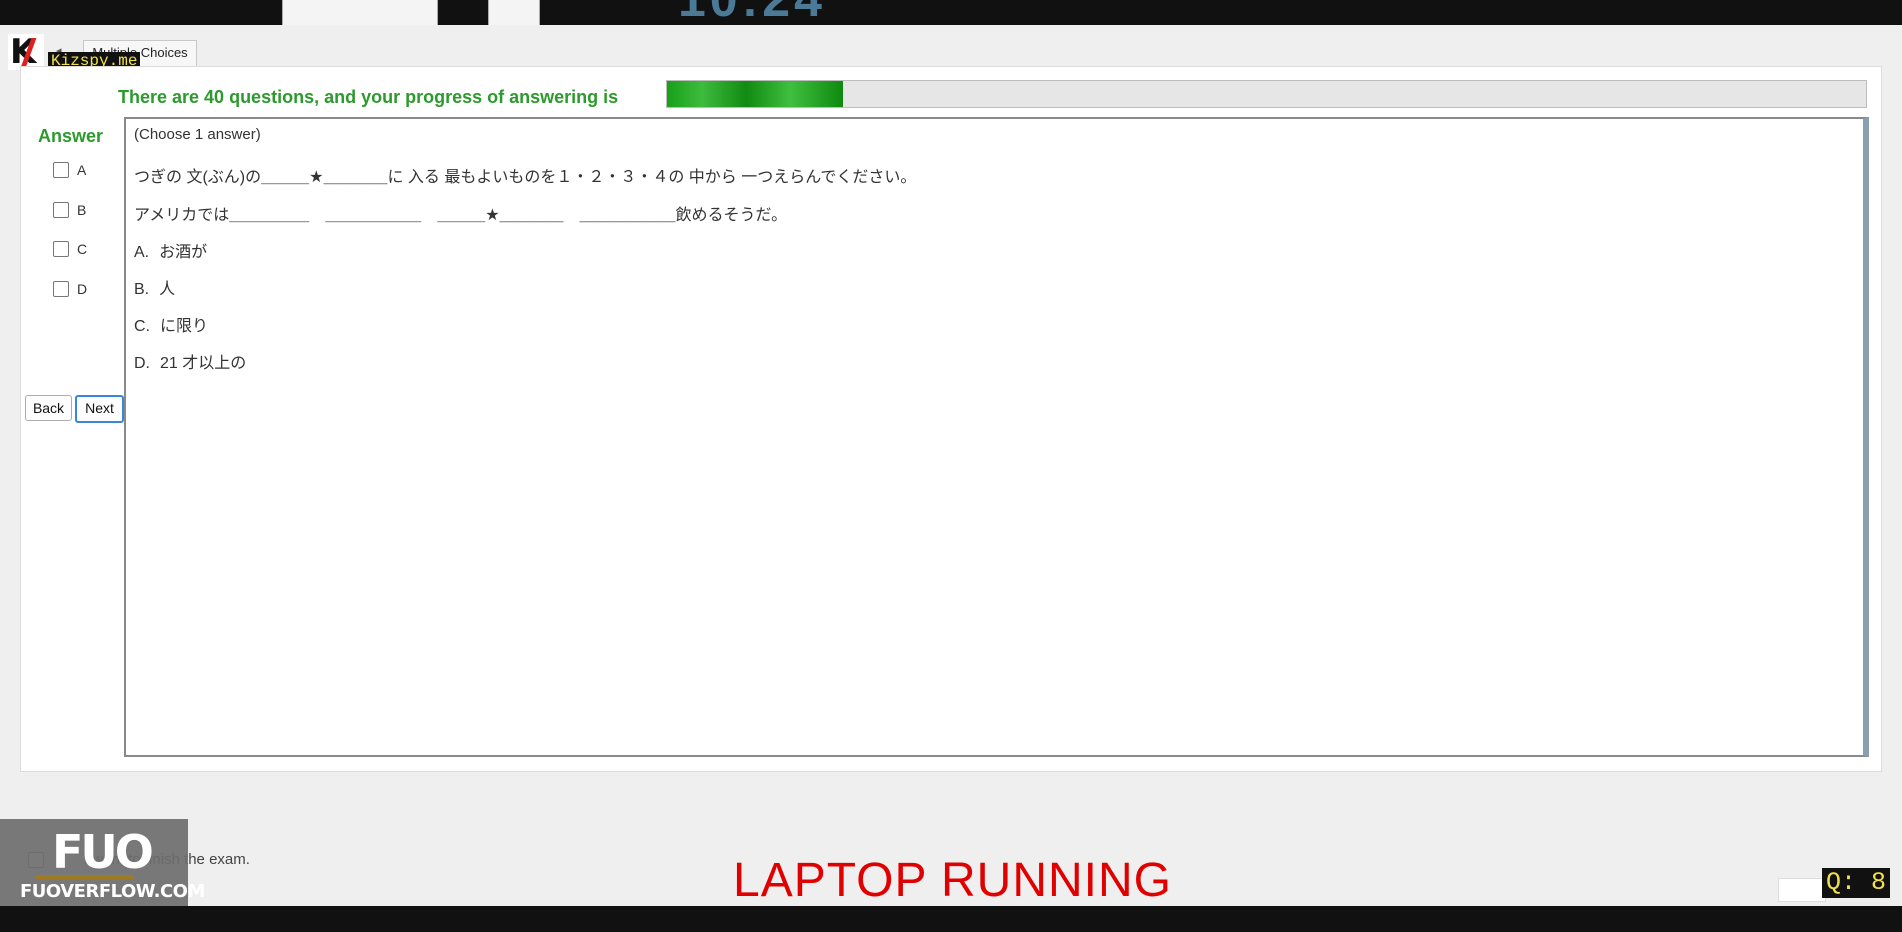  I want to click on progress-bar-fill, so click(755, 94).